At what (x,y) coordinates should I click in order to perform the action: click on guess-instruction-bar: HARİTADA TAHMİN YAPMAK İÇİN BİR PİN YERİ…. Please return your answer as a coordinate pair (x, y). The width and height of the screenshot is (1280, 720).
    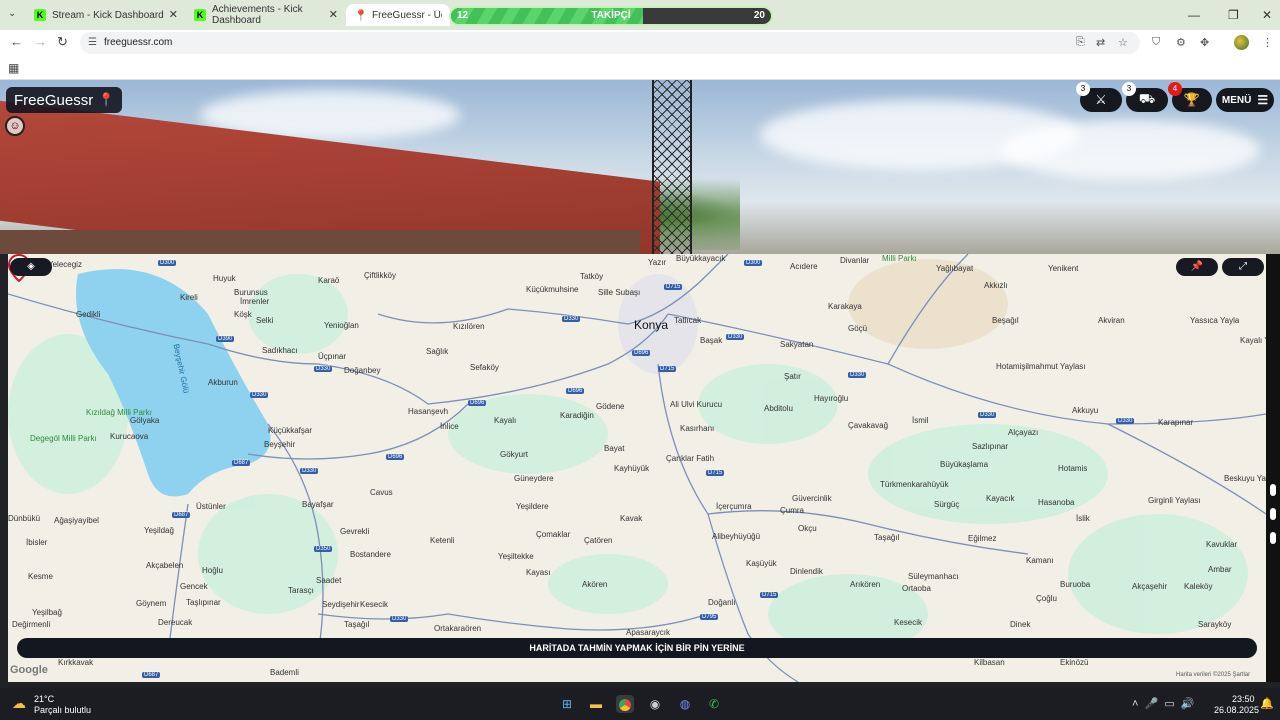
    Looking at the image, I should click on (637, 648).